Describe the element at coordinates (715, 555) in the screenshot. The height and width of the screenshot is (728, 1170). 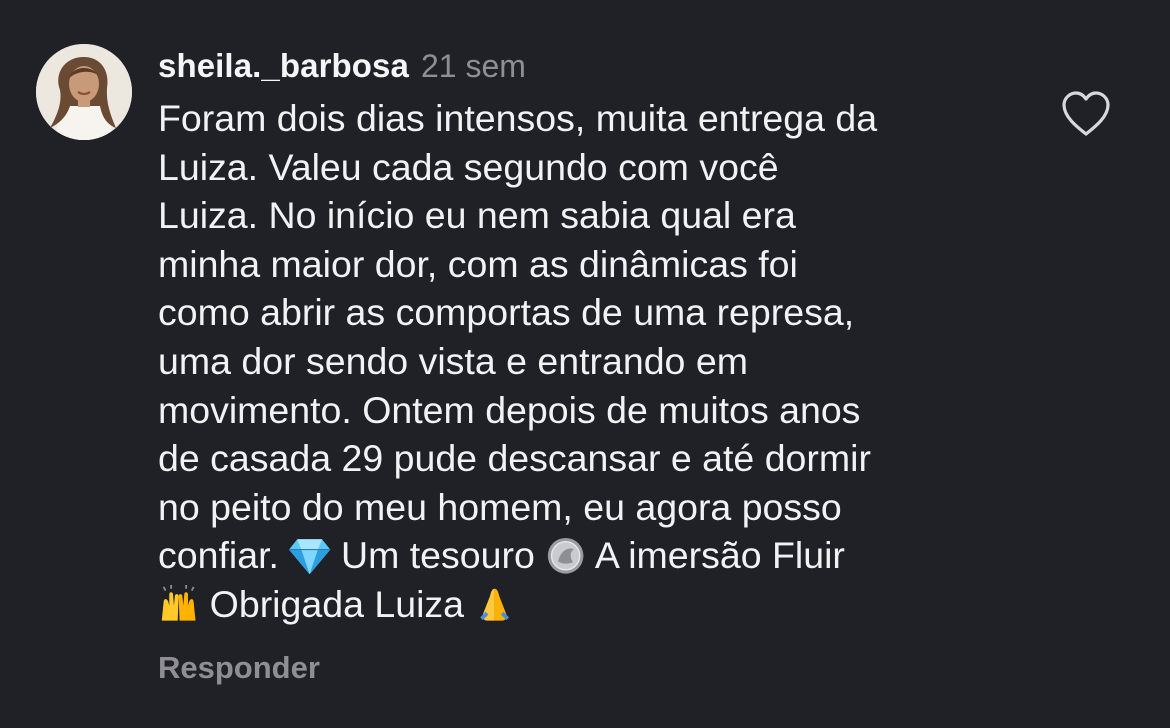
I see `comment-text-segment: A imersão Fluir` at that location.